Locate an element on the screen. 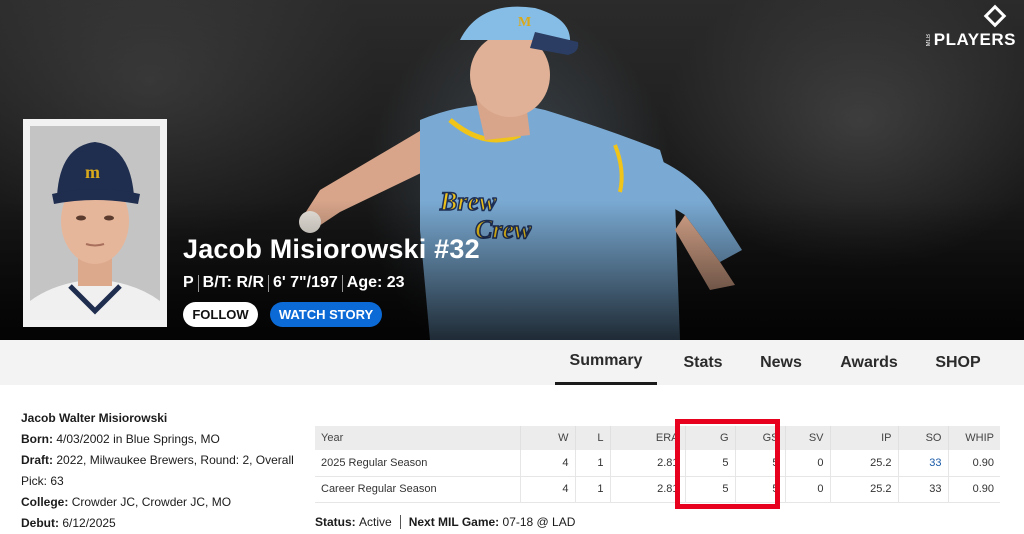  cell-year: 2025 Regular Season is located at coordinates (417, 463).